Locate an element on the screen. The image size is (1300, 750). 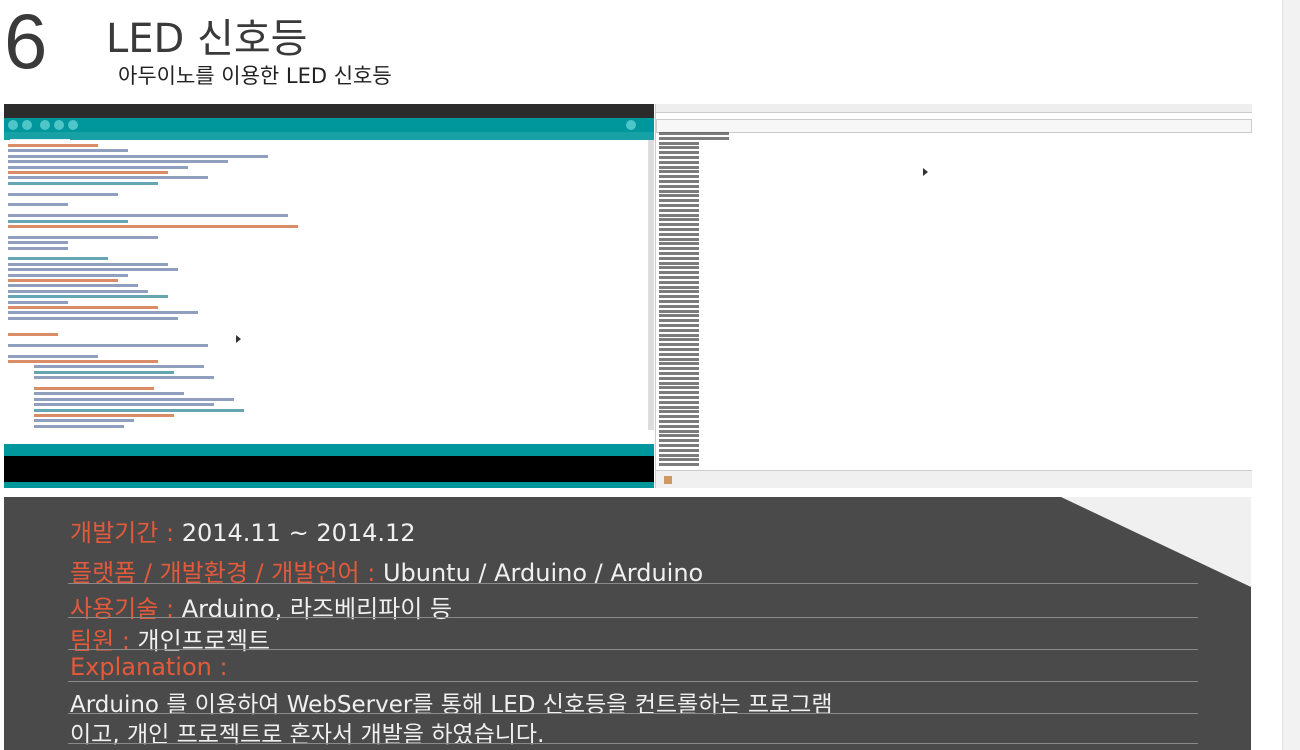
upload-icon is located at coordinates (27, 125).